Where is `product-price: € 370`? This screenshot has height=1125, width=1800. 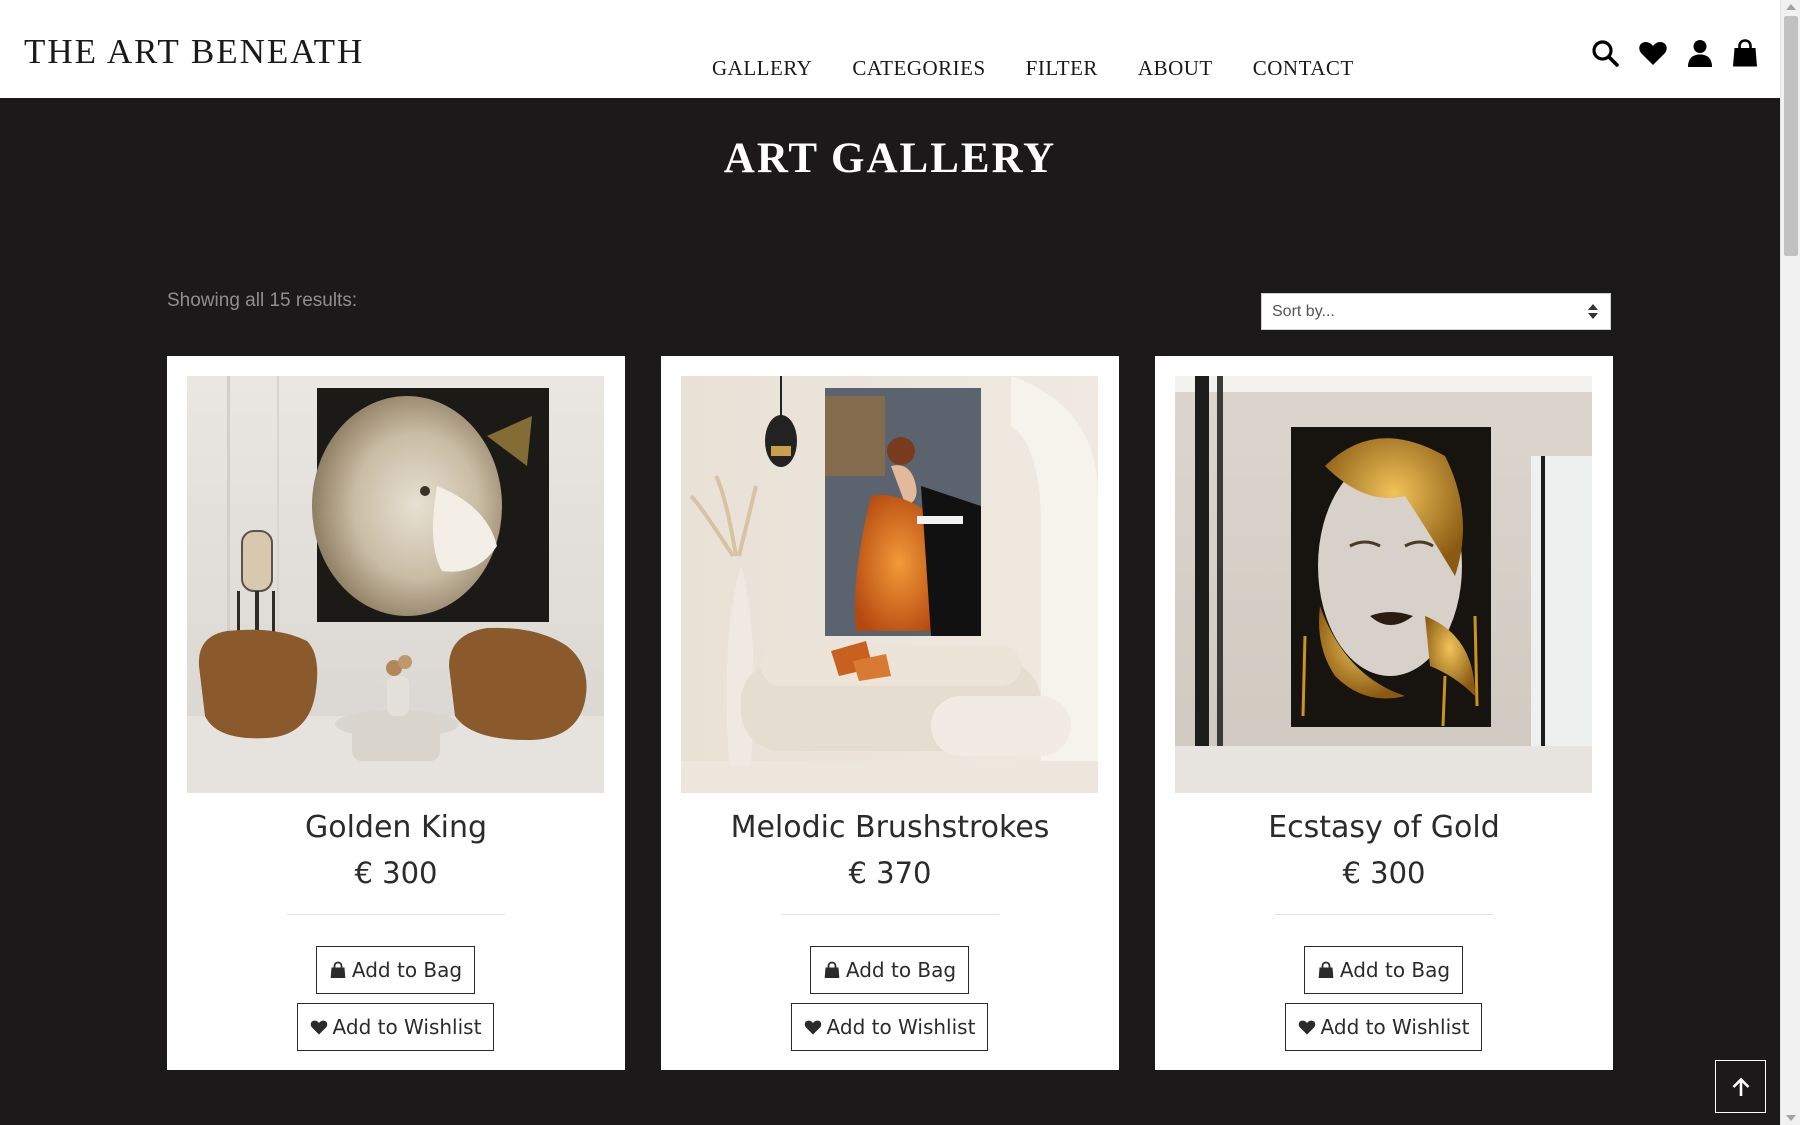
product-price: € 370 is located at coordinates (890, 873).